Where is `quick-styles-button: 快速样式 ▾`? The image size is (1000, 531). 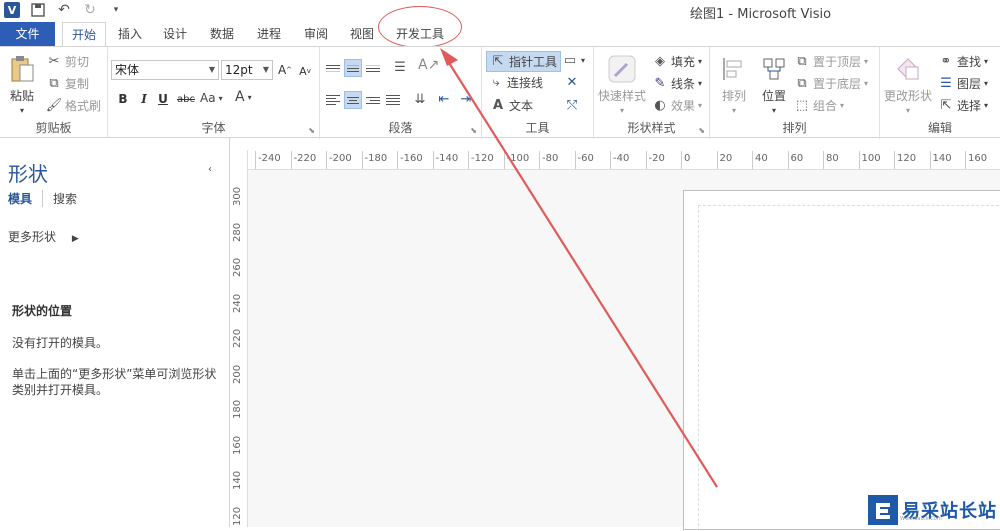 quick-styles-button: 快速样式 ▾ is located at coordinates (622, 84).